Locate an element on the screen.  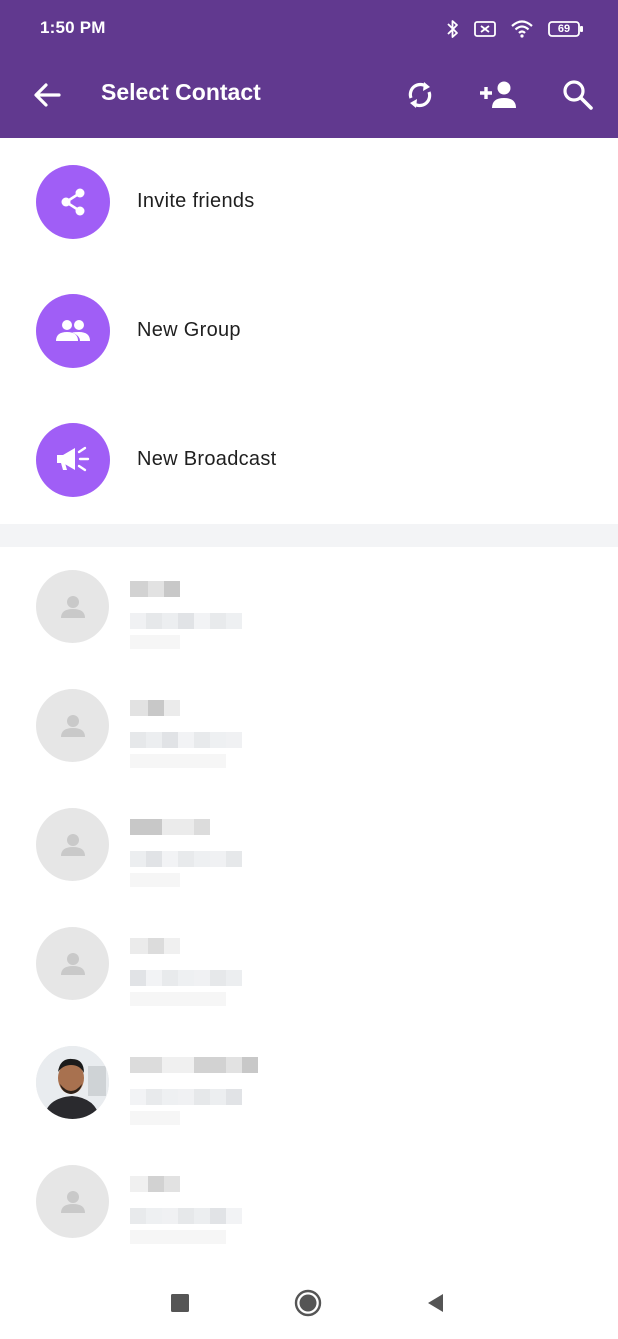
invite-friends-item: Invite friends is located at coordinates (309, 202).